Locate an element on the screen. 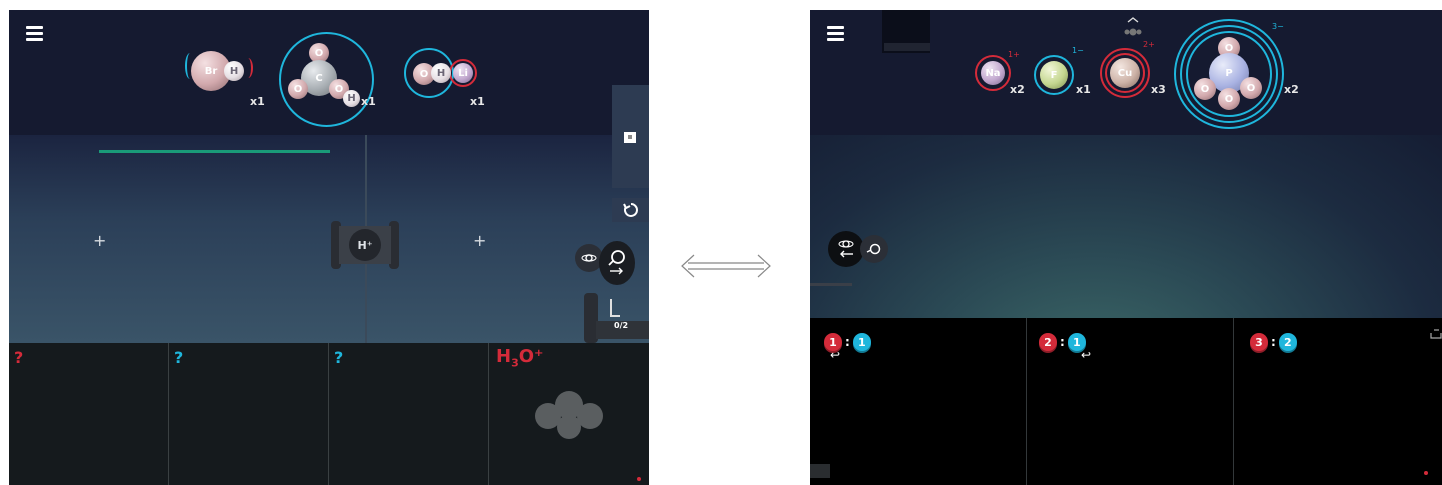  charge-label: 2+ is located at coordinates (1149, 44).